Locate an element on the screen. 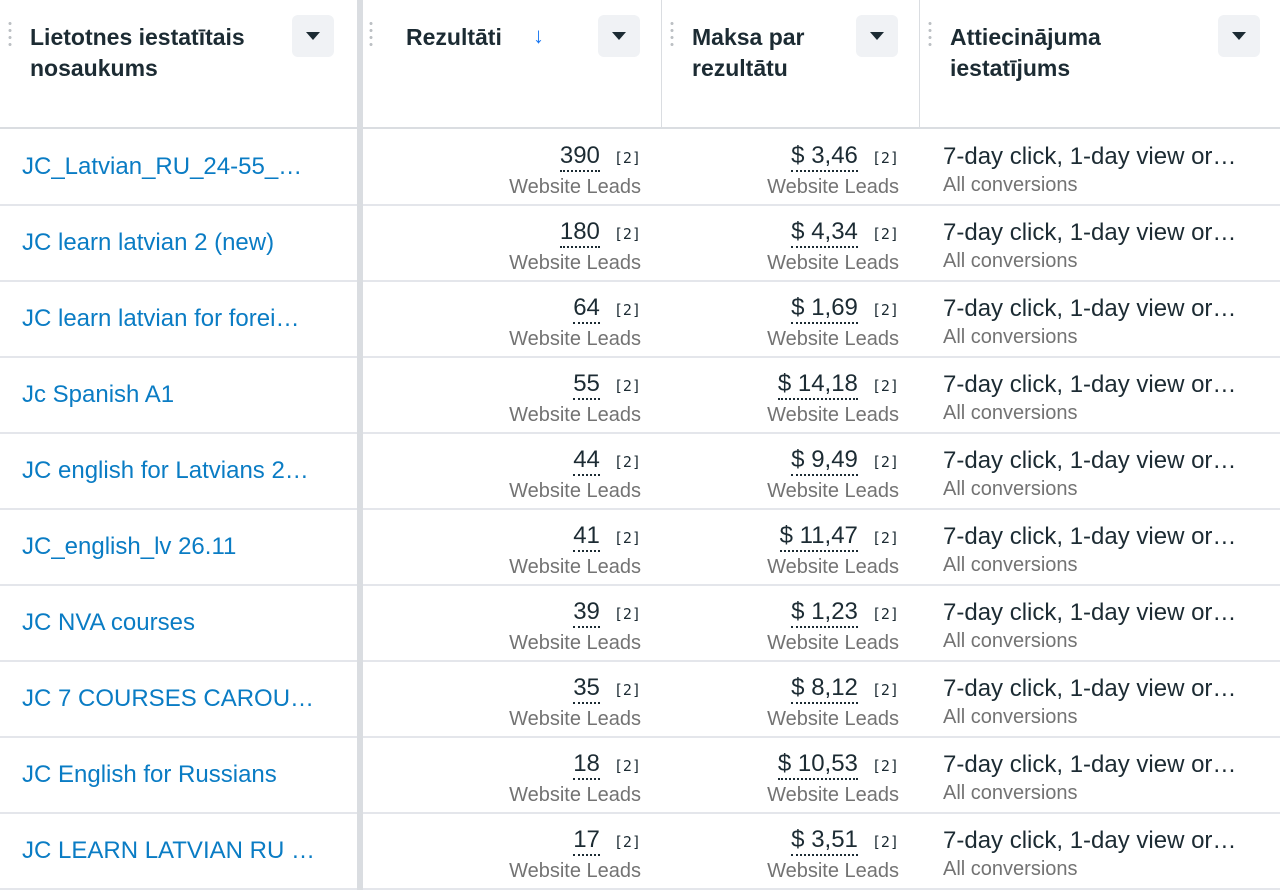 The image size is (1280, 890). results-value: 180 is located at coordinates (579, 233).